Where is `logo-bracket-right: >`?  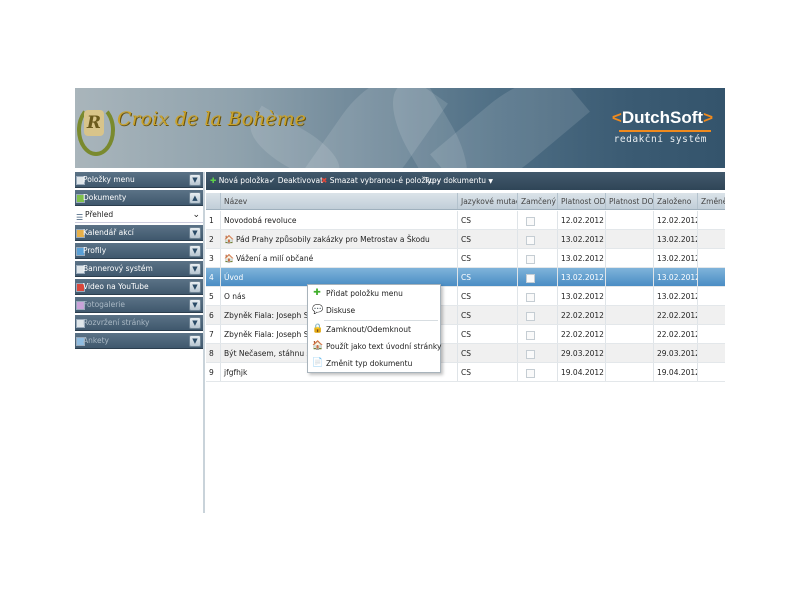 logo-bracket-right: > is located at coordinates (708, 117).